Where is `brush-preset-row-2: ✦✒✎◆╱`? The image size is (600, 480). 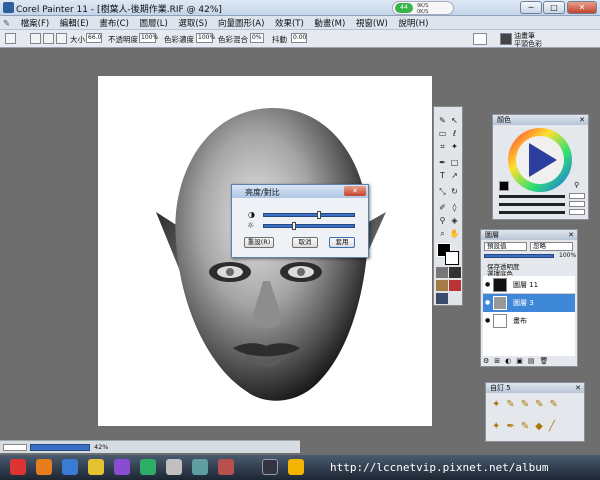
brush-preset-row-2: ✦✒✎◆╱ is located at coordinates (537, 426).